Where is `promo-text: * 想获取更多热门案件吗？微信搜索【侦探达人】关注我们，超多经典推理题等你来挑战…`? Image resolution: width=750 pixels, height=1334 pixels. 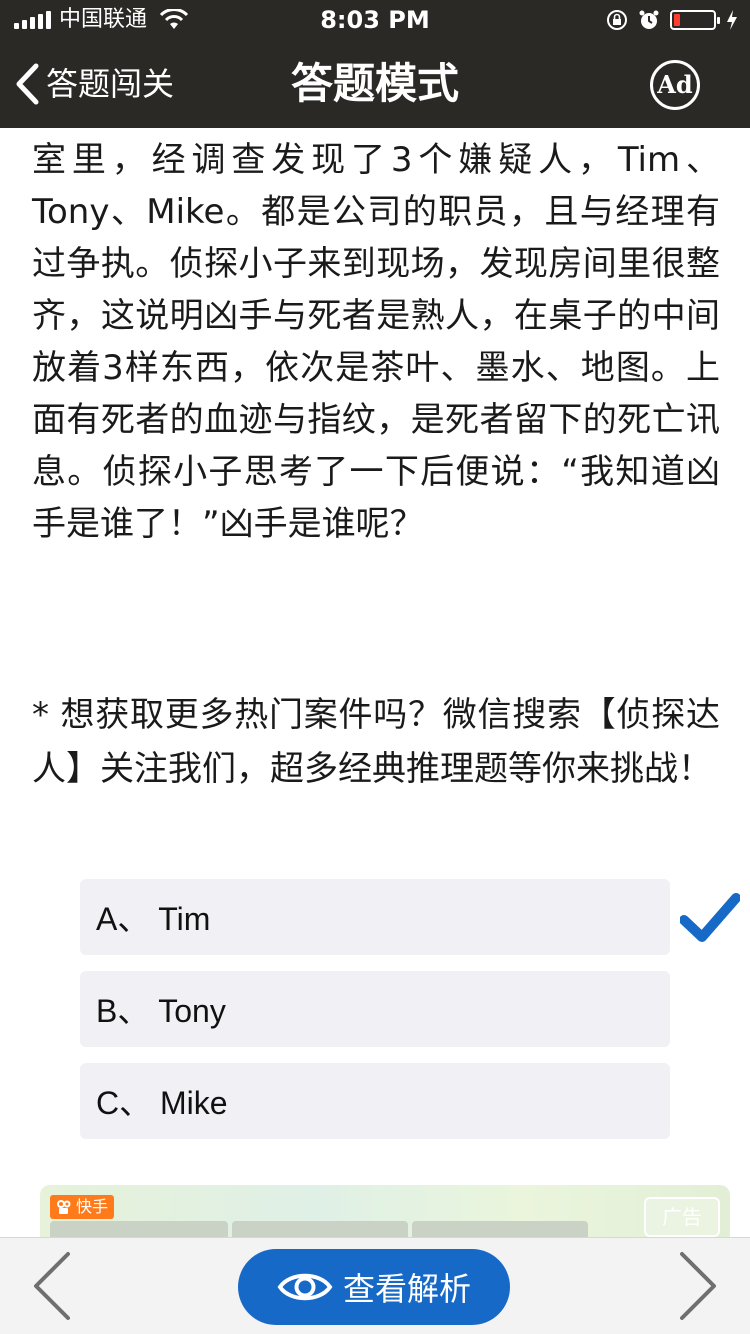 promo-text: * 想获取更多热门案件吗？微信搜索【侦探达人】关注我们，超多经典推理题等你来挑战… is located at coordinates (376, 742).